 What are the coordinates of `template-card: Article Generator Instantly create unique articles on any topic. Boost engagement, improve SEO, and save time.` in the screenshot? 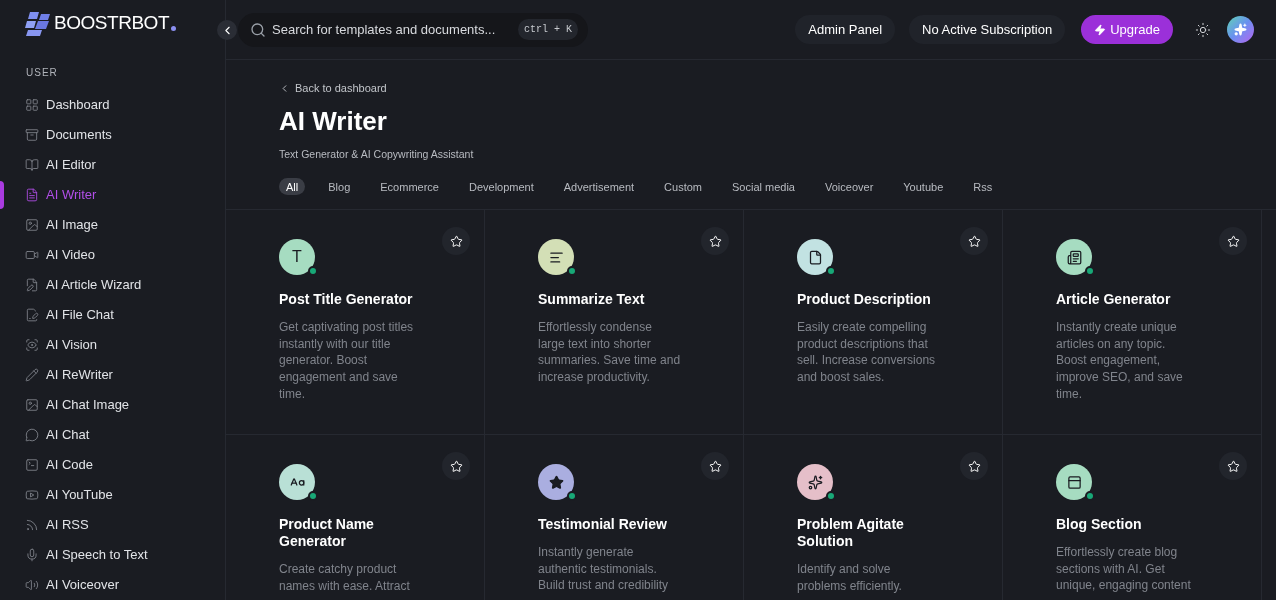 It's located at (1132, 323).